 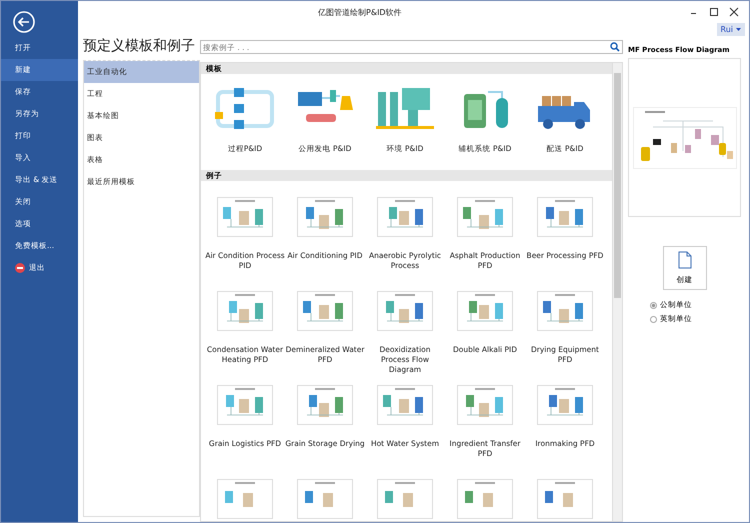 What do you see at coordinates (714, 12) in the screenshot?
I see `maximize-icon` at bounding box center [714, 12].